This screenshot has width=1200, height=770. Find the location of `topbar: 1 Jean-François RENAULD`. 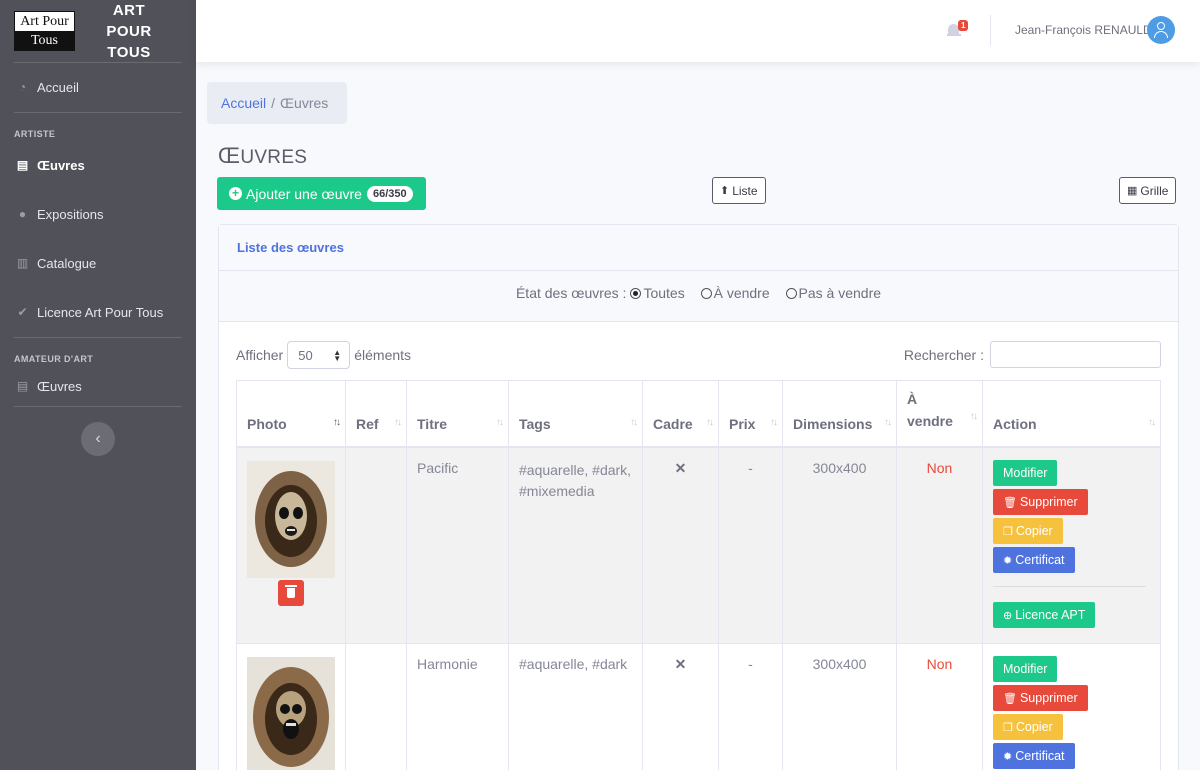

topbar: 1 Jean-François RENAULD is located at coordinates (698, 31).